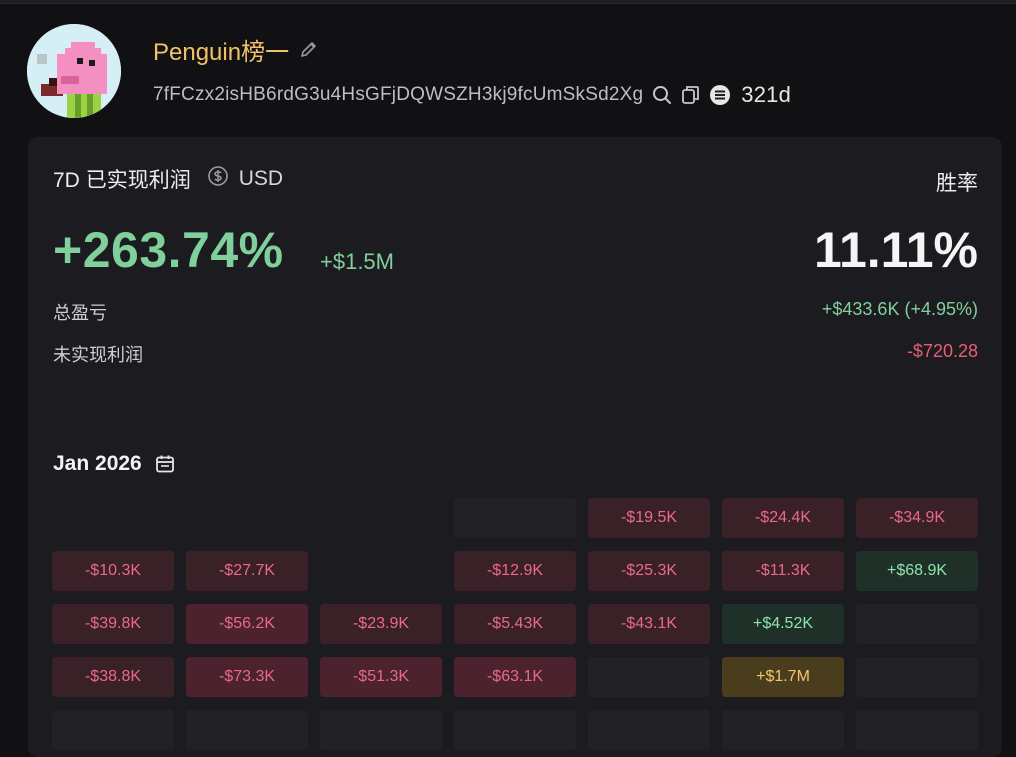 This screenshot has height=757, width=1016. What do you see at coordinates (649, 624) in the screenshot?
I see `calendar-day-cell: -$43.1K` at bounding box center [649, 624].